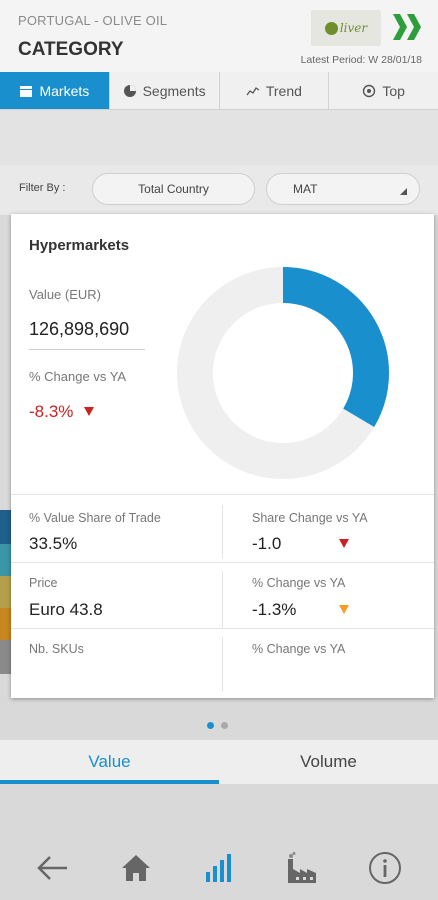  I want to click on price-label: Price, so click(43, 583).